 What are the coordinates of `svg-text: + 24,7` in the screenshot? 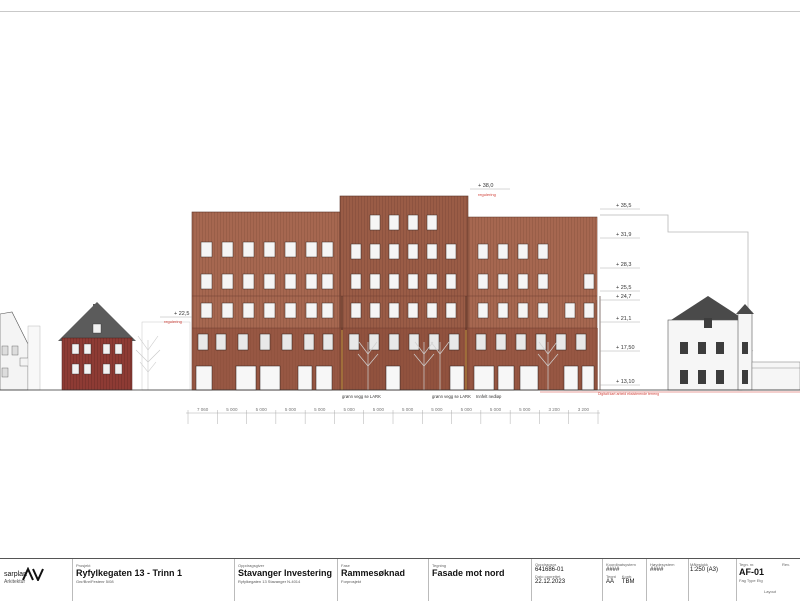 It's located at (623, 297).